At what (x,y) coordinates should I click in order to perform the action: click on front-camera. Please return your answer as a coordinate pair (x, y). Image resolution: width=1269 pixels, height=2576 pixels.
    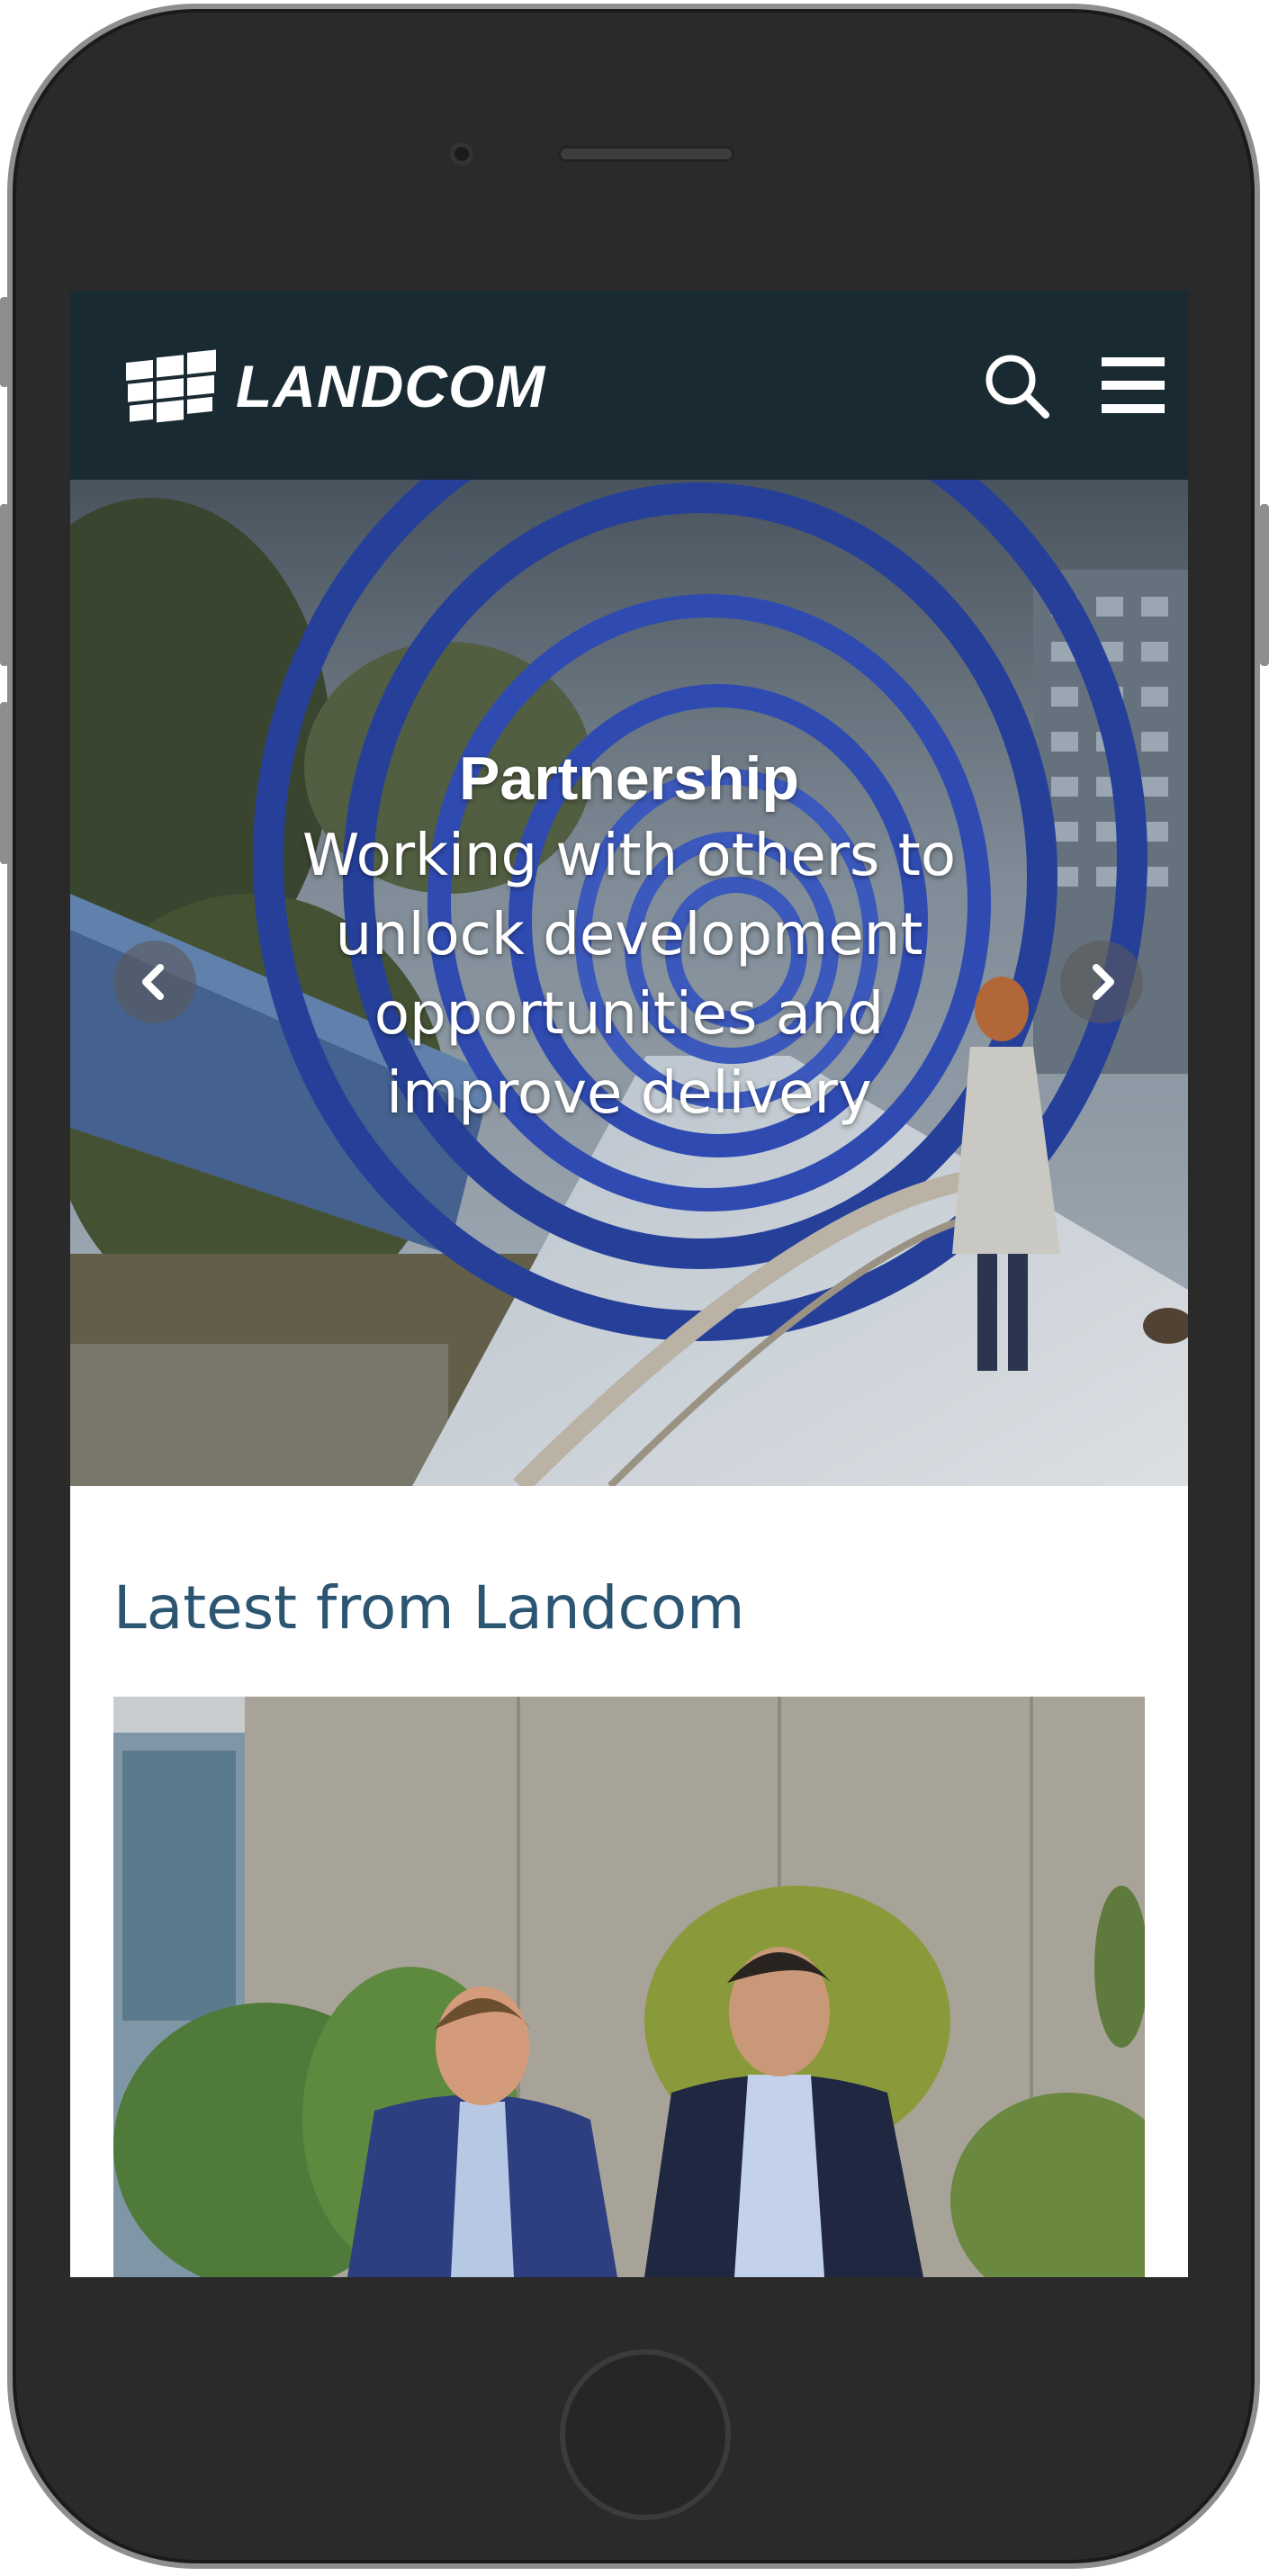
    Looking at the image, I should click on (462, 154).